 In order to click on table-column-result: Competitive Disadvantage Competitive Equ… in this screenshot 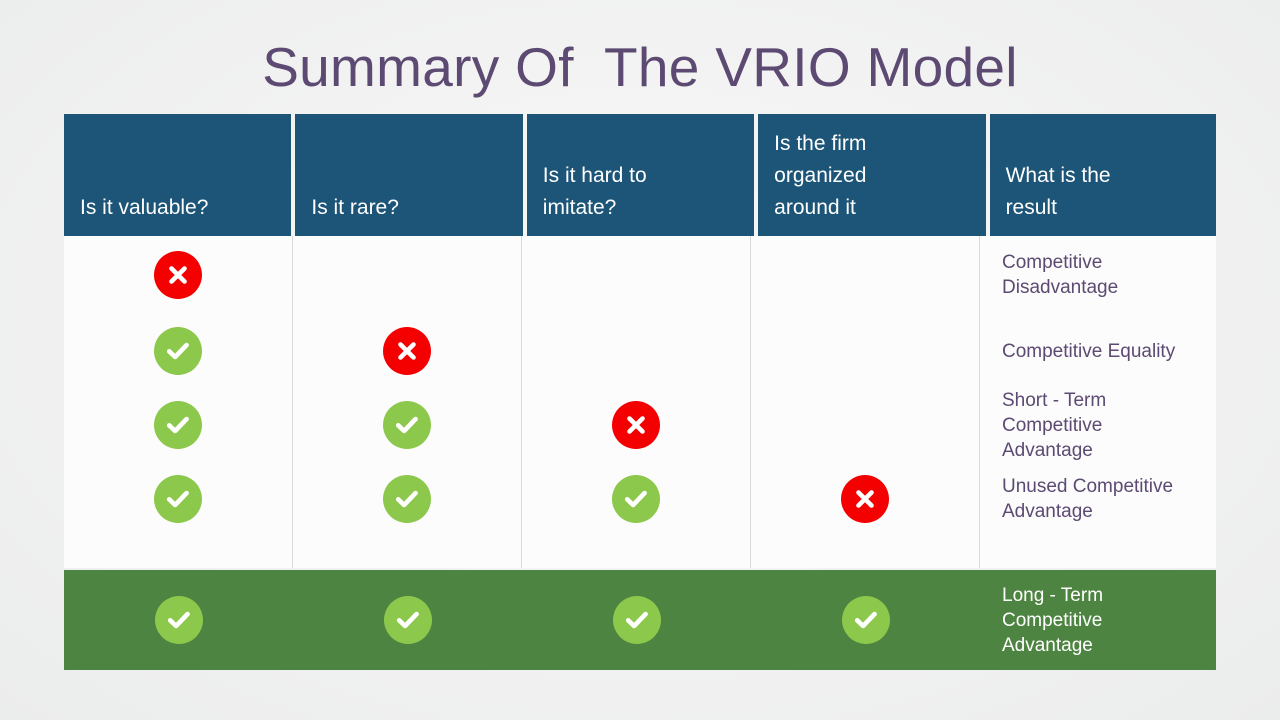, I will do `click(1098, 402)`.